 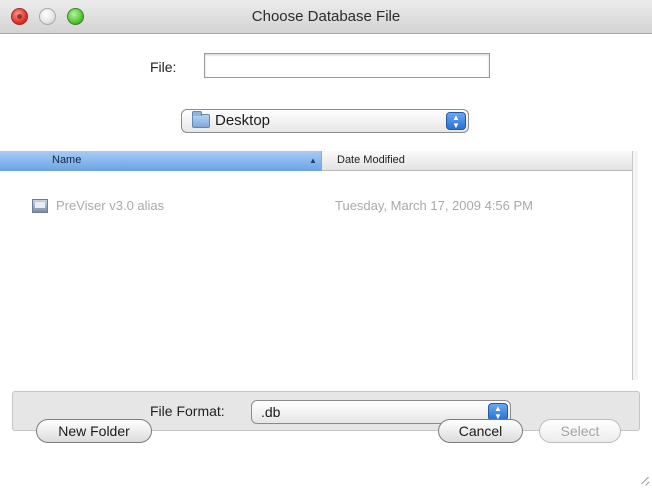 What do you see at coordinates (187, 411) in the screenshot?
I see `file-format-label: File Format:` at bounding box center [187, 411].